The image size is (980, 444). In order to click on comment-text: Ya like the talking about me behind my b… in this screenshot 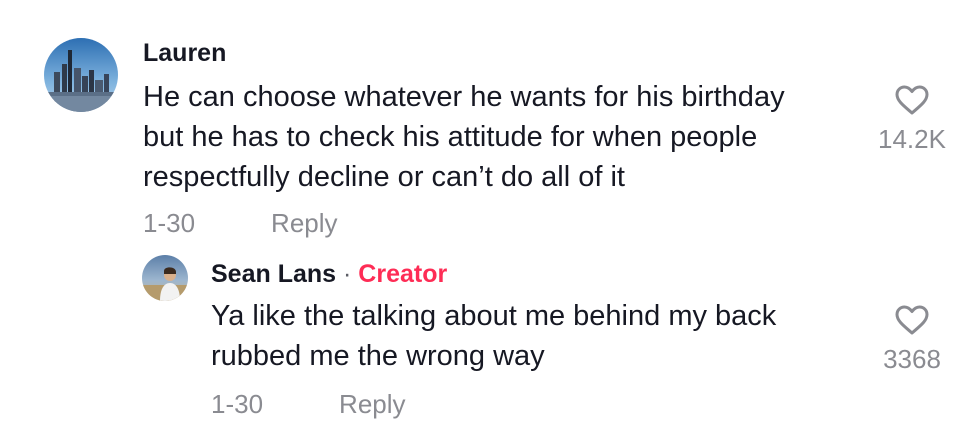, I will do `click(536, 336)`.